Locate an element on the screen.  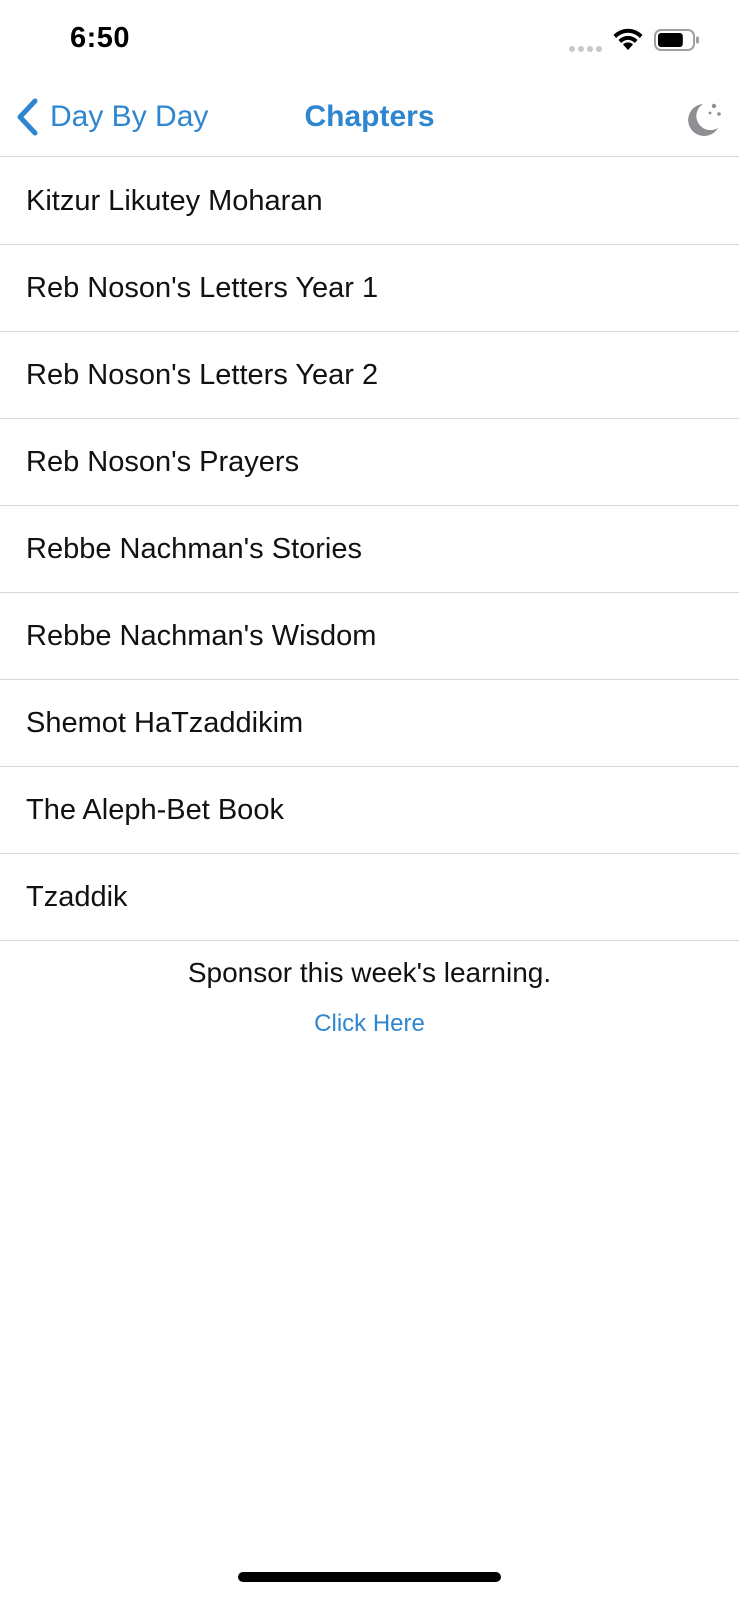
chapter-label: Kitzur Likutey Moharan is located at coordinates (174, 200).